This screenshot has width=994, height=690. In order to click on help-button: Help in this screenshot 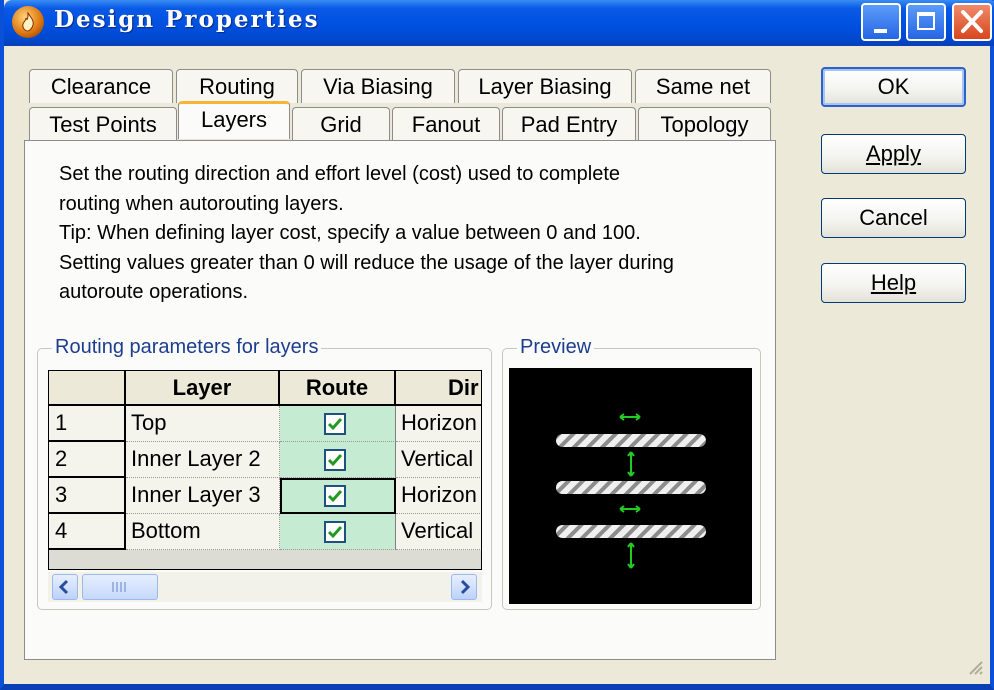, I will do `click(893, 283)`.